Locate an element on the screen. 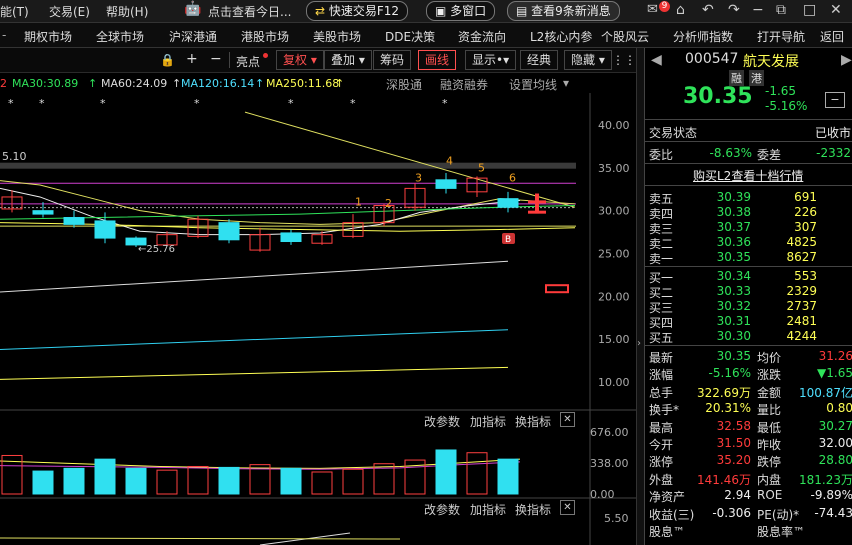 This screenshot has height=545, width=852. ask-volume: 8627 is located at coordinates (801, 257).